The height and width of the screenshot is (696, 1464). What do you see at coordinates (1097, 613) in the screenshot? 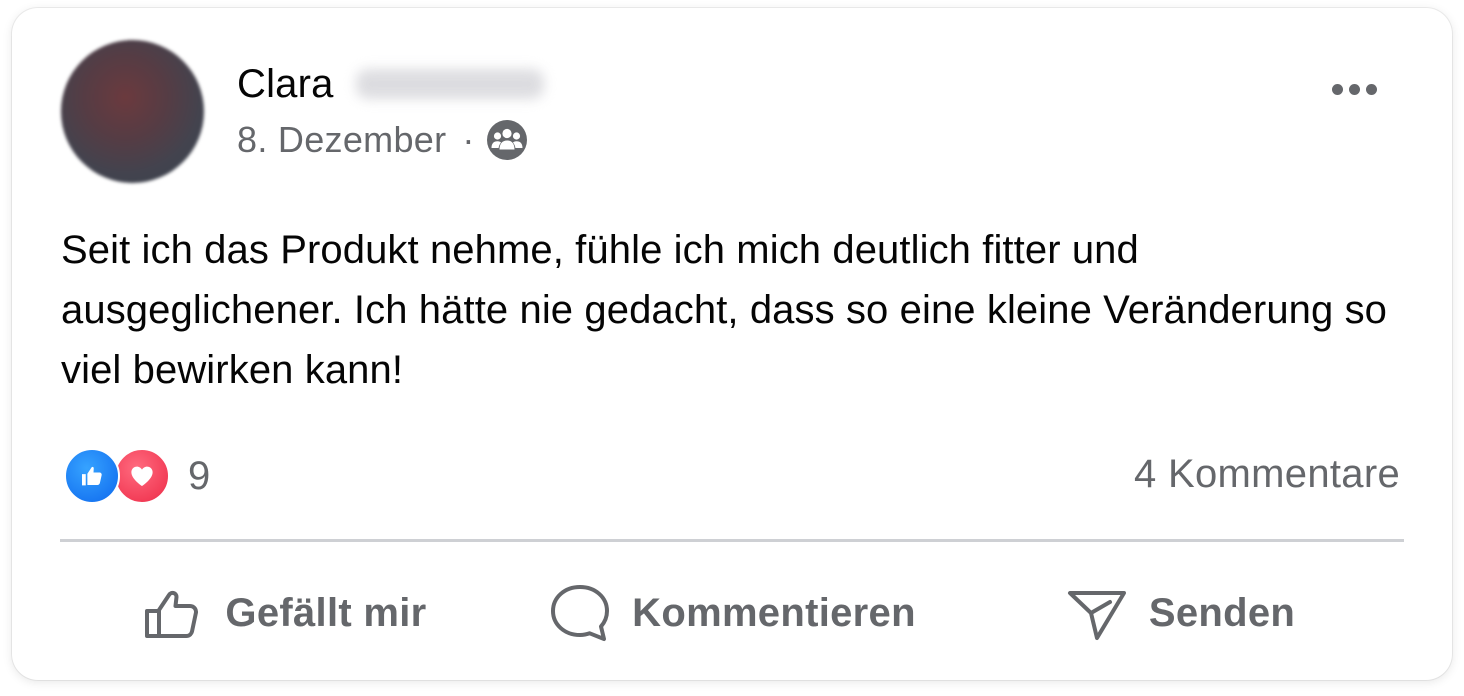
I see `send-icon` at bounding box center [1097, 613].